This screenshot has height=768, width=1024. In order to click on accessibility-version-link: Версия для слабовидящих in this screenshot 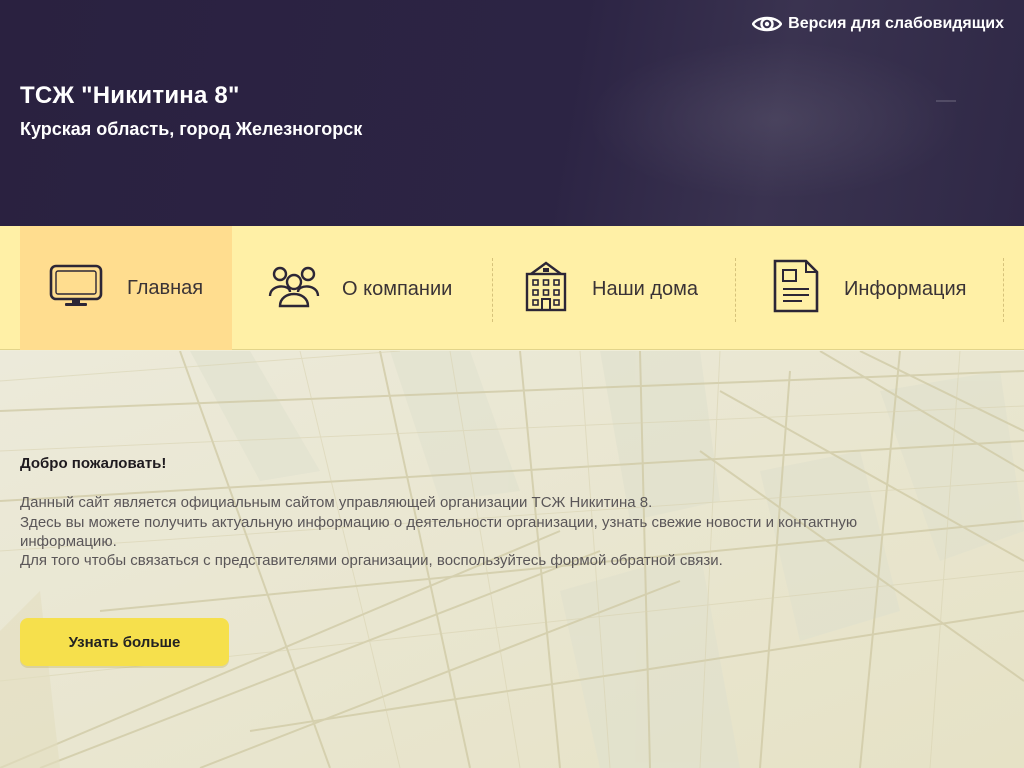, I will do `click(878, 24)`.